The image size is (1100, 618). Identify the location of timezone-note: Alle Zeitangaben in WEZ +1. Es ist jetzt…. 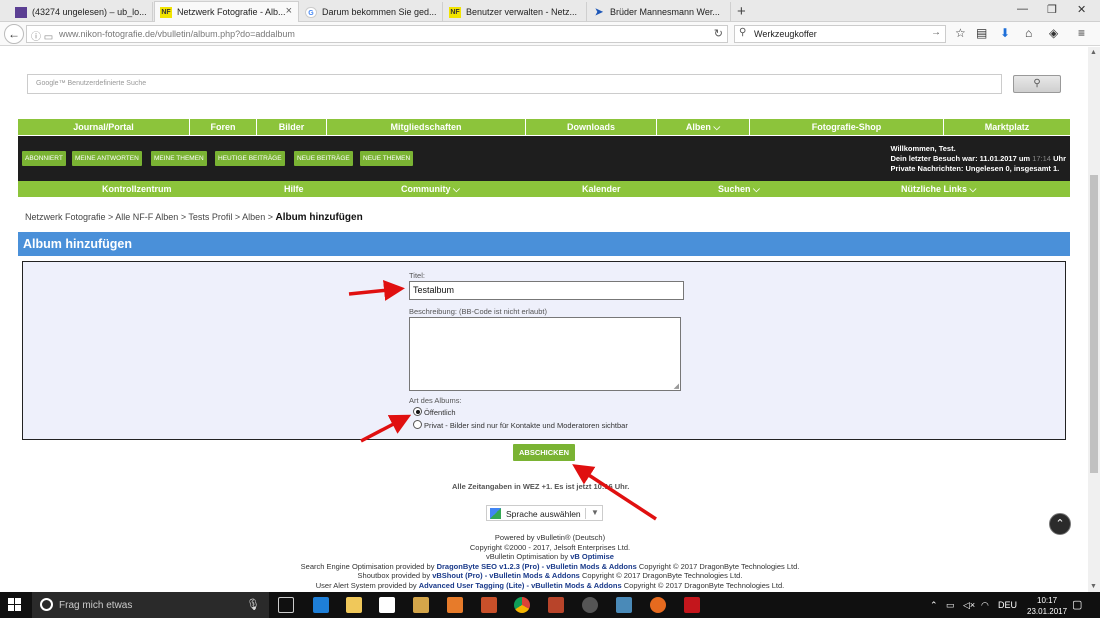
(541, 486).